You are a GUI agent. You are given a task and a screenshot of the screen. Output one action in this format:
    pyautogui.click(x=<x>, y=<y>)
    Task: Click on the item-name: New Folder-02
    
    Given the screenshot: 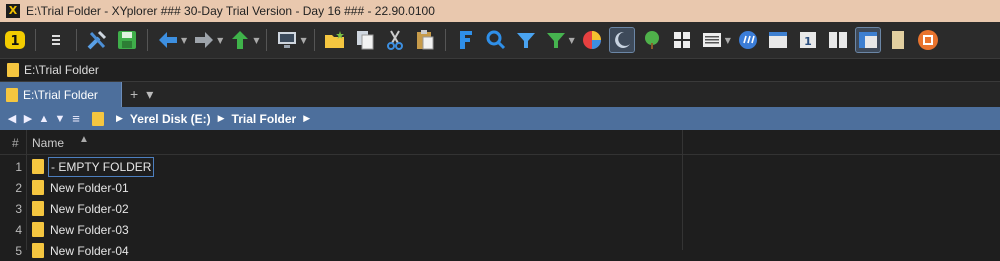 What is the action you would take?
    pyautogui.click(x=89, y=209)
    